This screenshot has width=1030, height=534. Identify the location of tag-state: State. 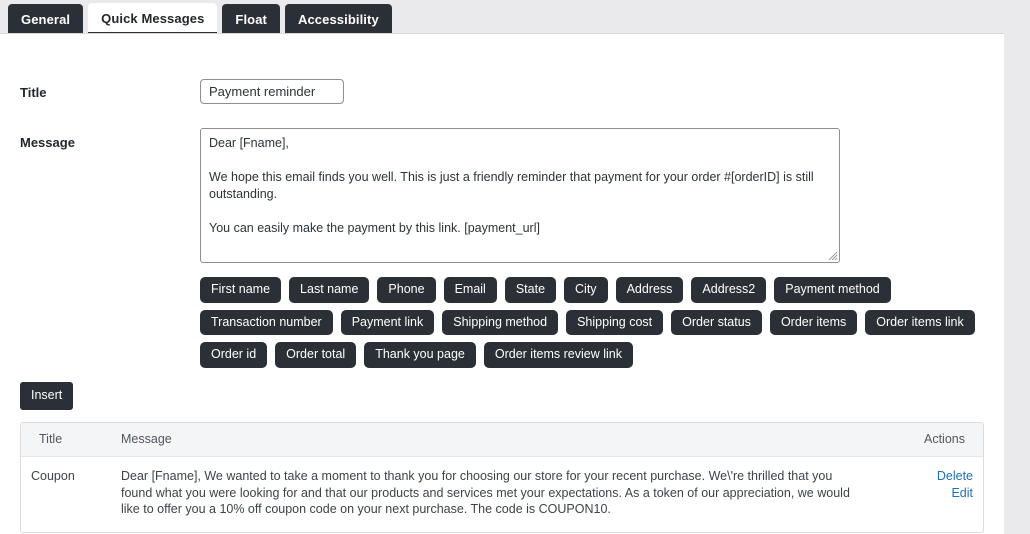
(530, 290).